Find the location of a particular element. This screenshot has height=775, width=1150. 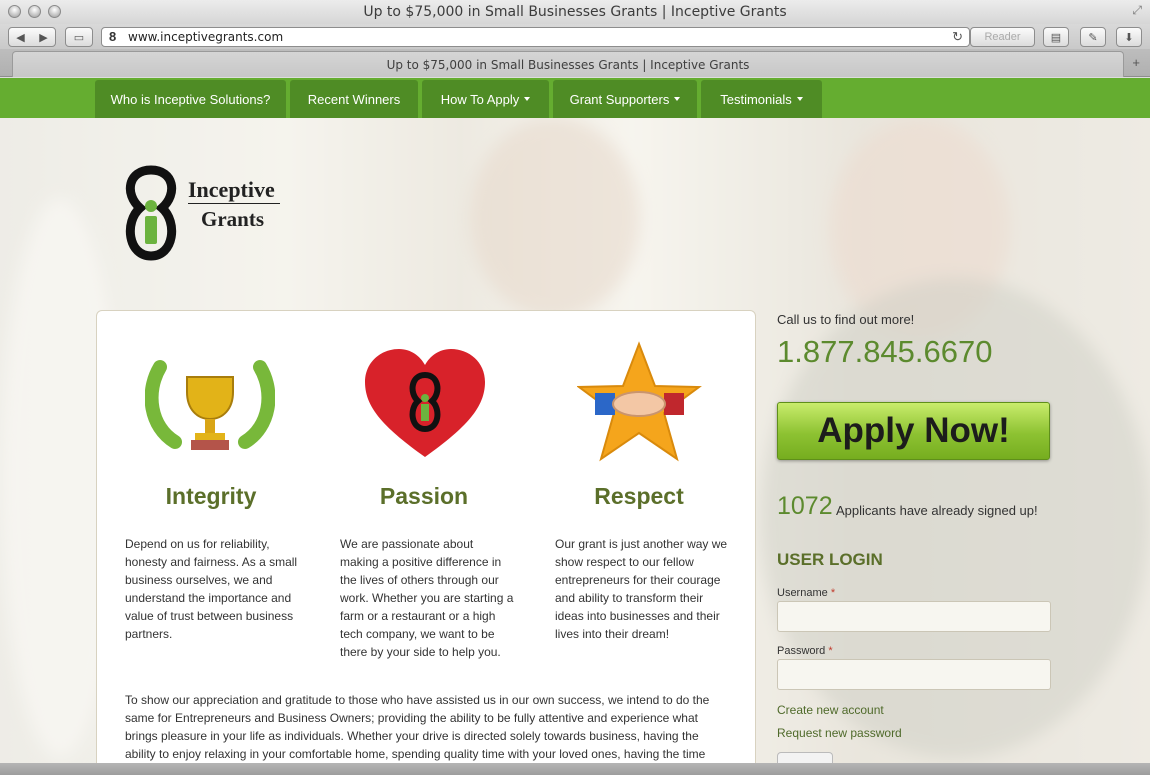

inceptive-logo-icon is located at coordinates (151, 213).